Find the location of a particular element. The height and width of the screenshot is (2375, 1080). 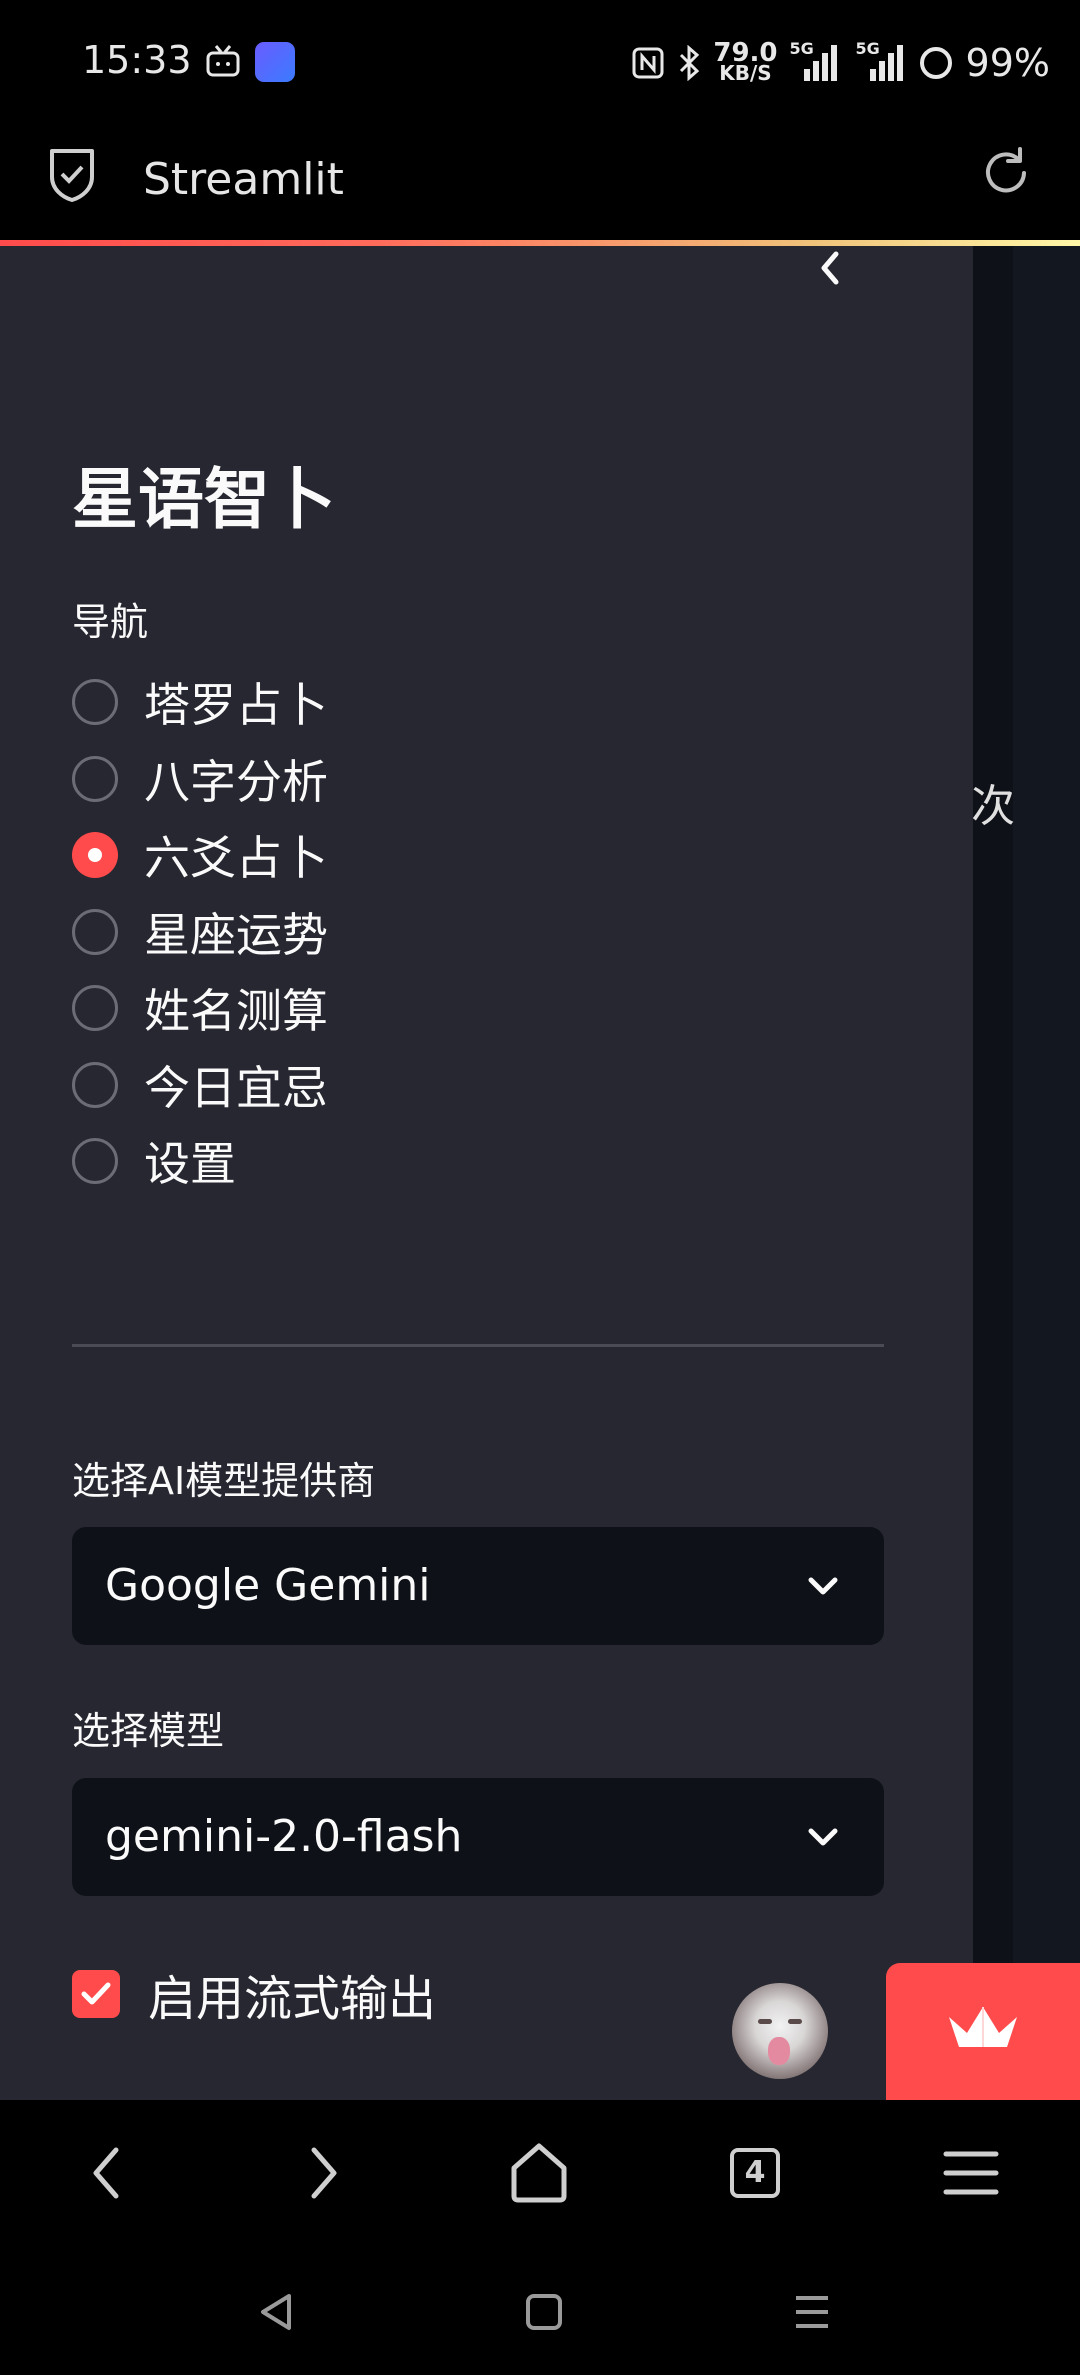

nav-option-label: 塔罗占卜 is located at coordinates (236, 705).